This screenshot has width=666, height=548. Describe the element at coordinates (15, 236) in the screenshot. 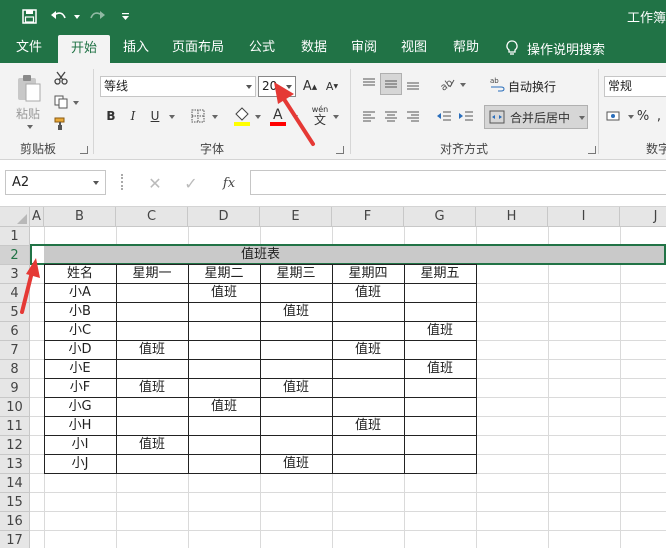

I see `row-header-1: 1` at that location.